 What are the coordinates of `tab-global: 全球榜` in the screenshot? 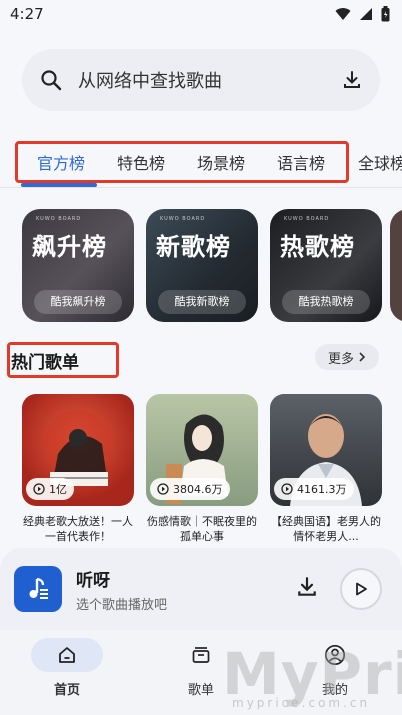 It's located at (380, 162).